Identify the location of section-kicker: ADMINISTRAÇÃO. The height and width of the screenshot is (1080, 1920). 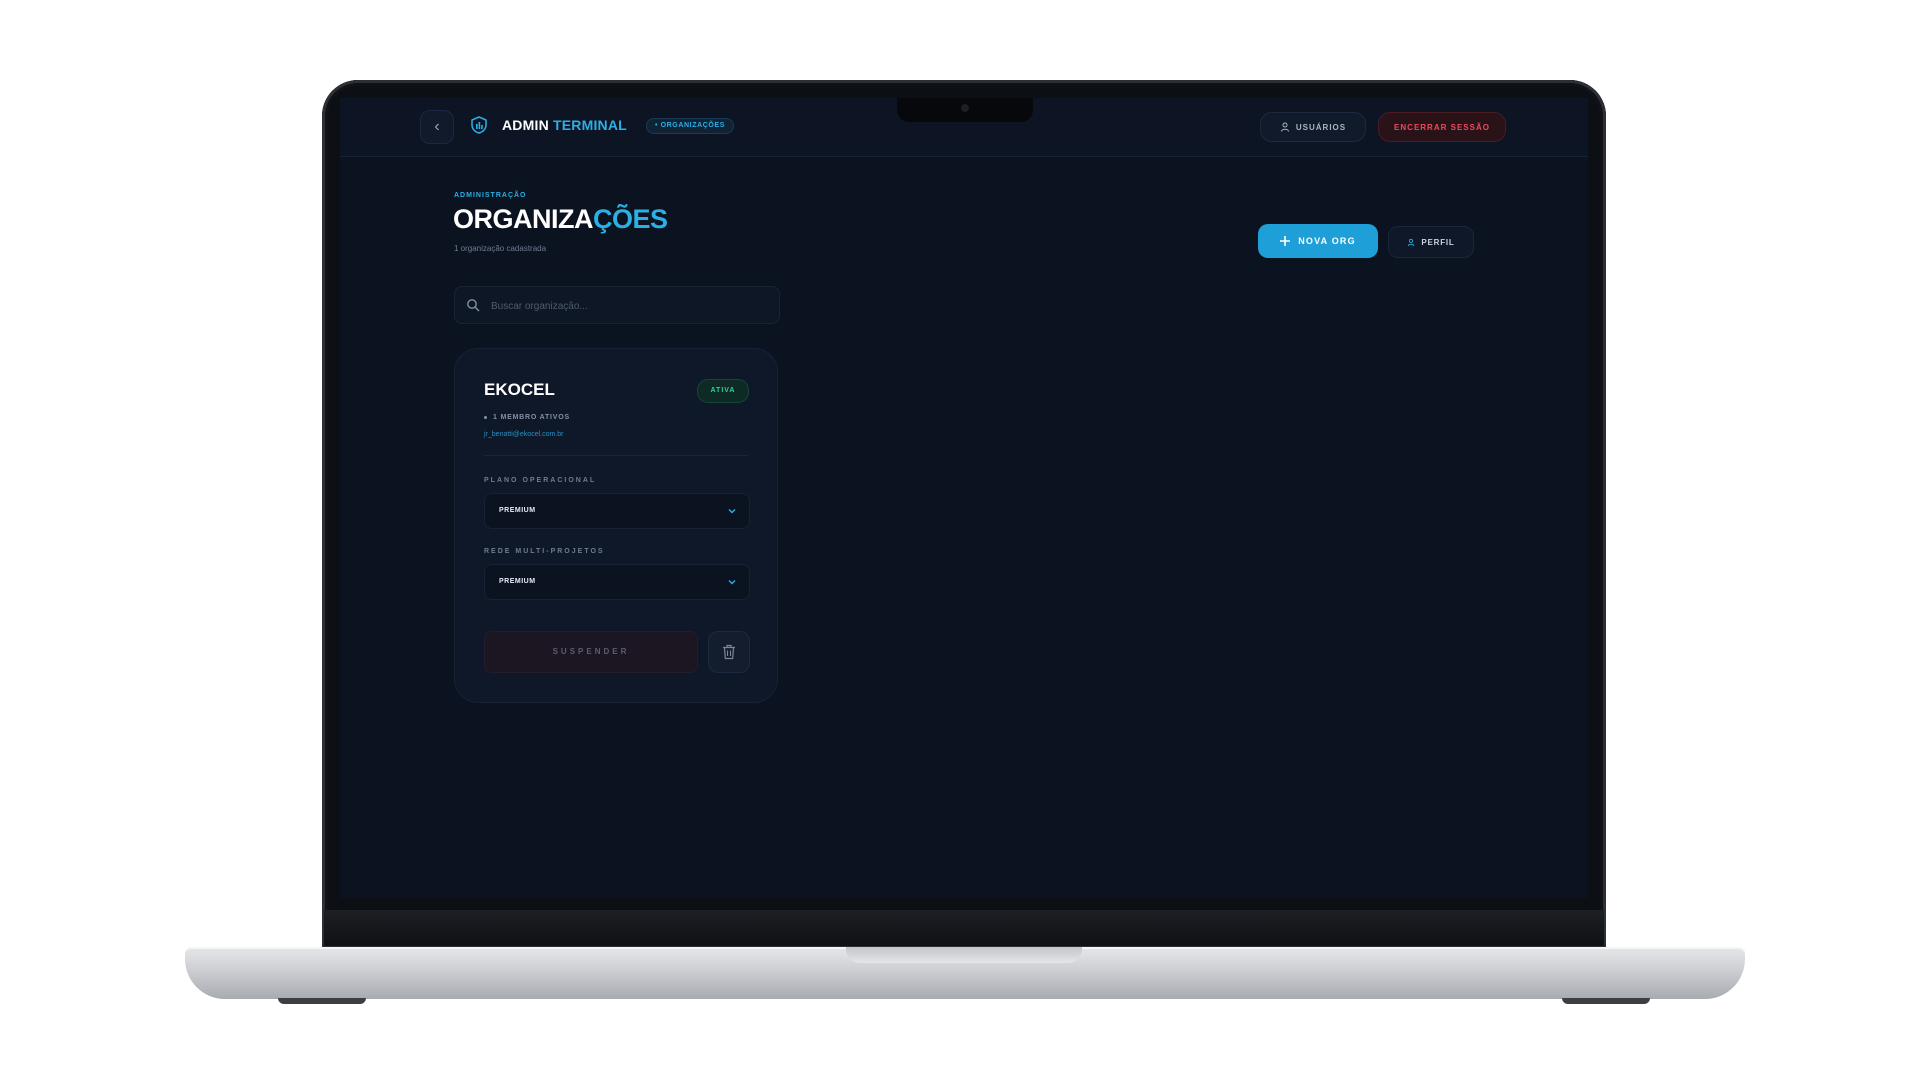
(490, 195).